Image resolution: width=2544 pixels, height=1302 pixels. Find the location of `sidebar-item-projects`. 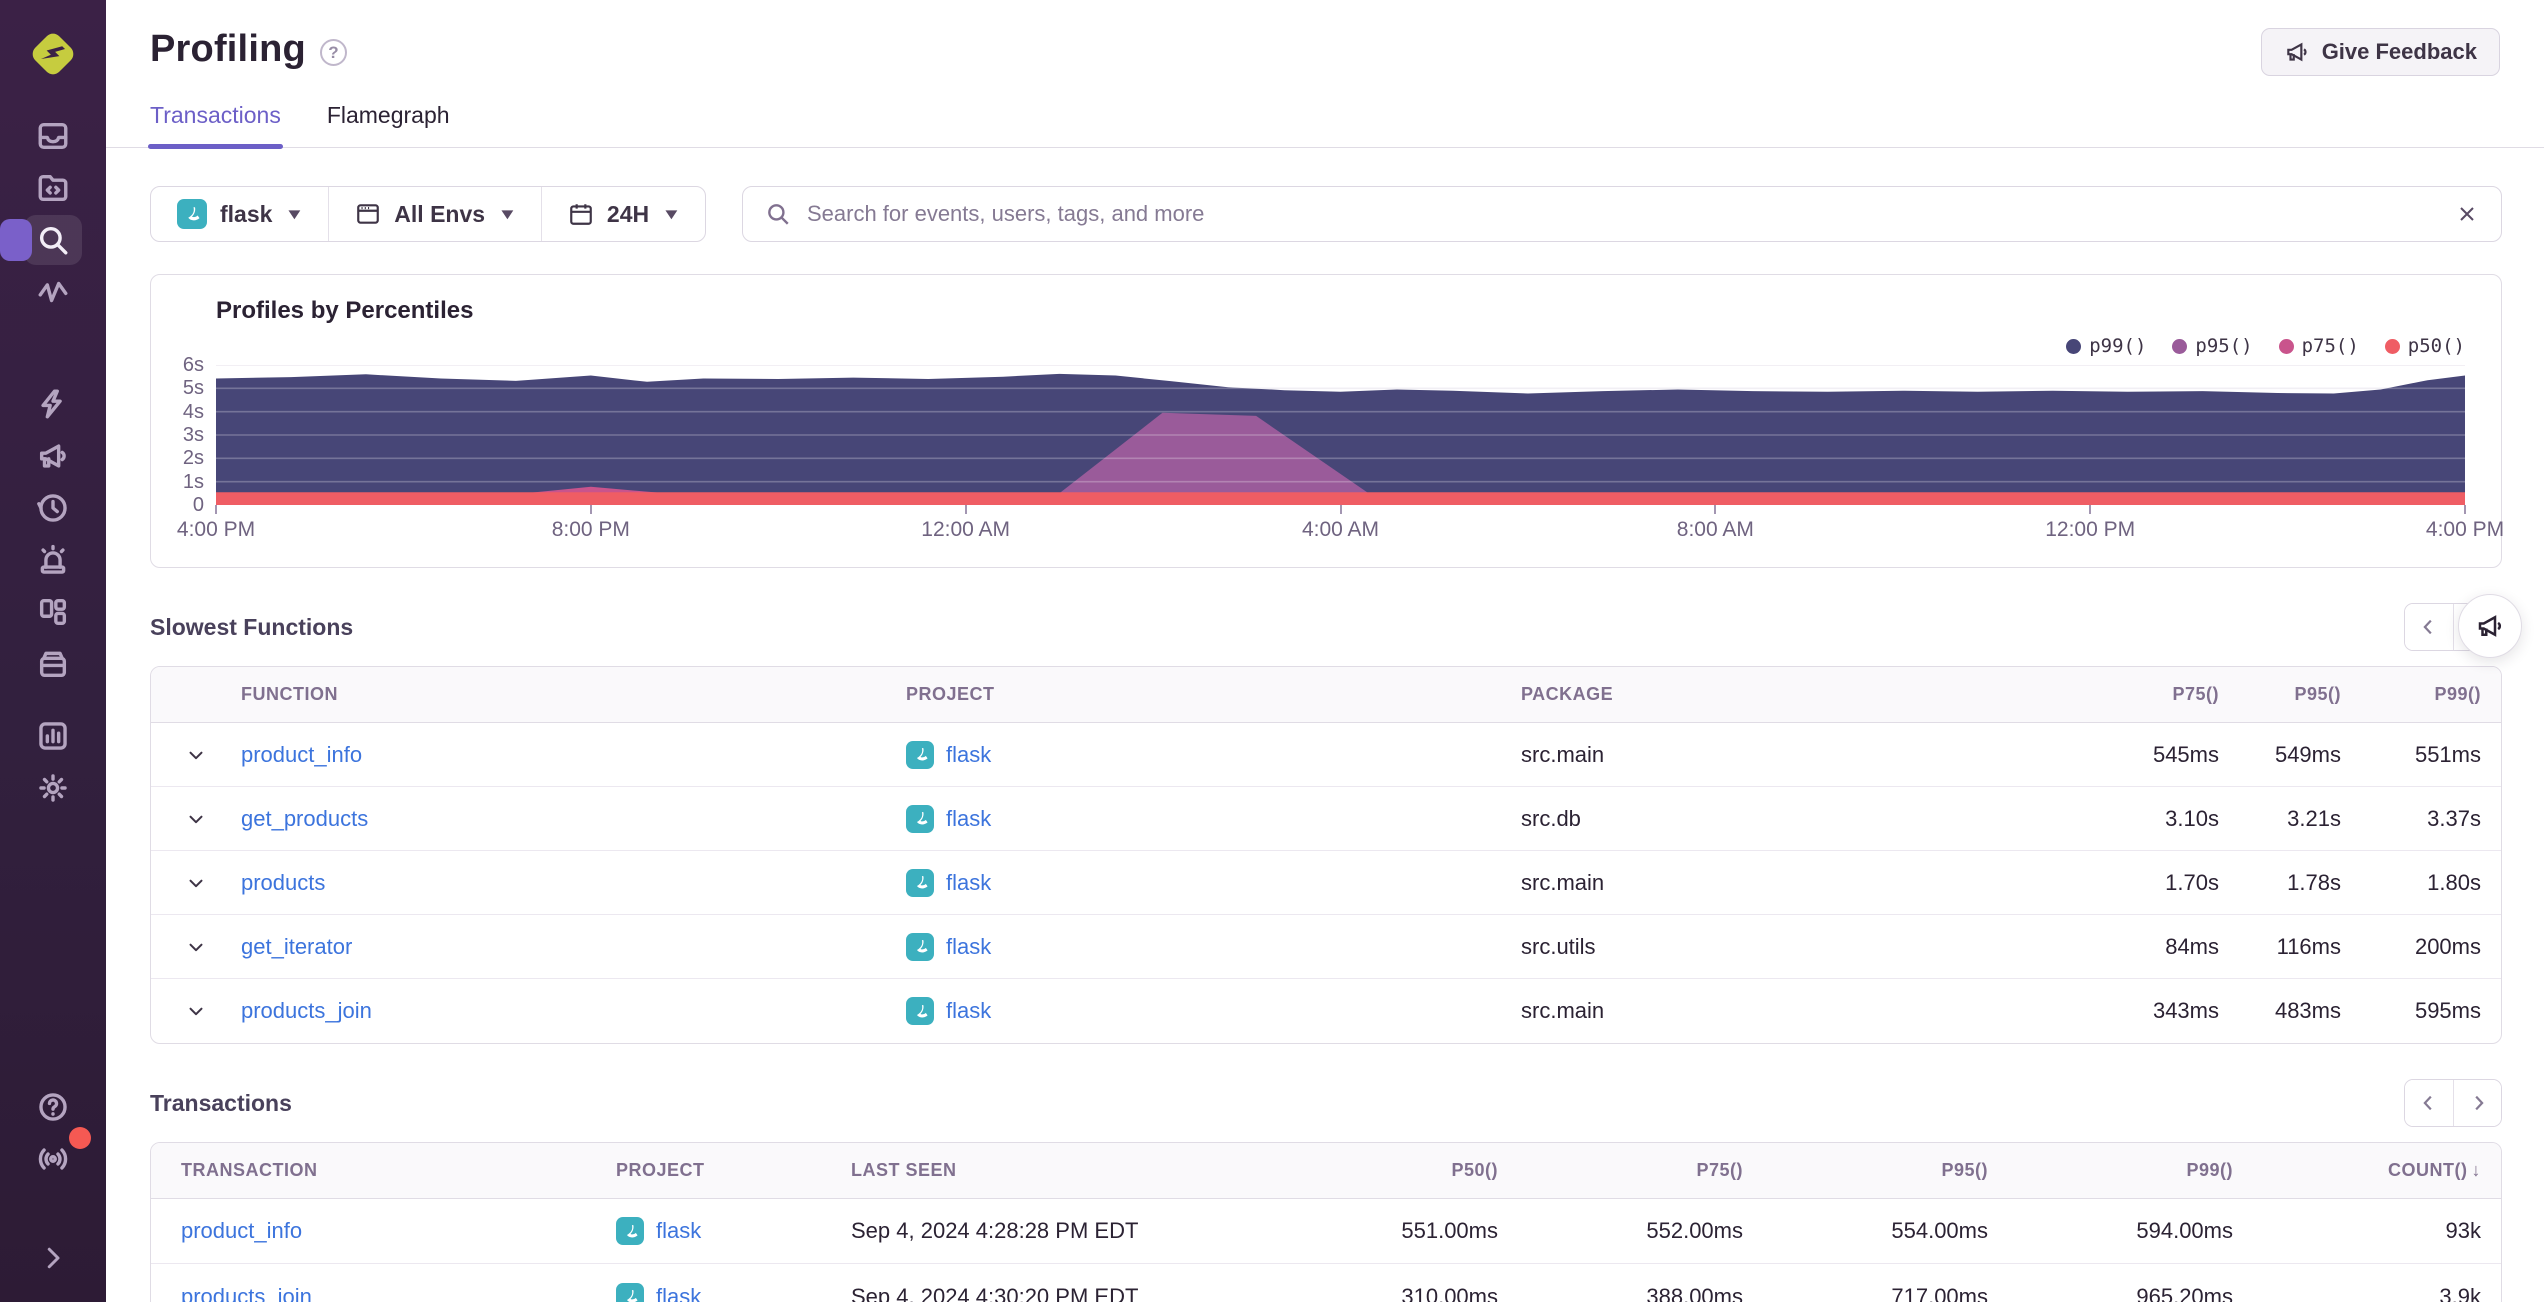

sidebar-item-projects is located at coordinates (53, 188).